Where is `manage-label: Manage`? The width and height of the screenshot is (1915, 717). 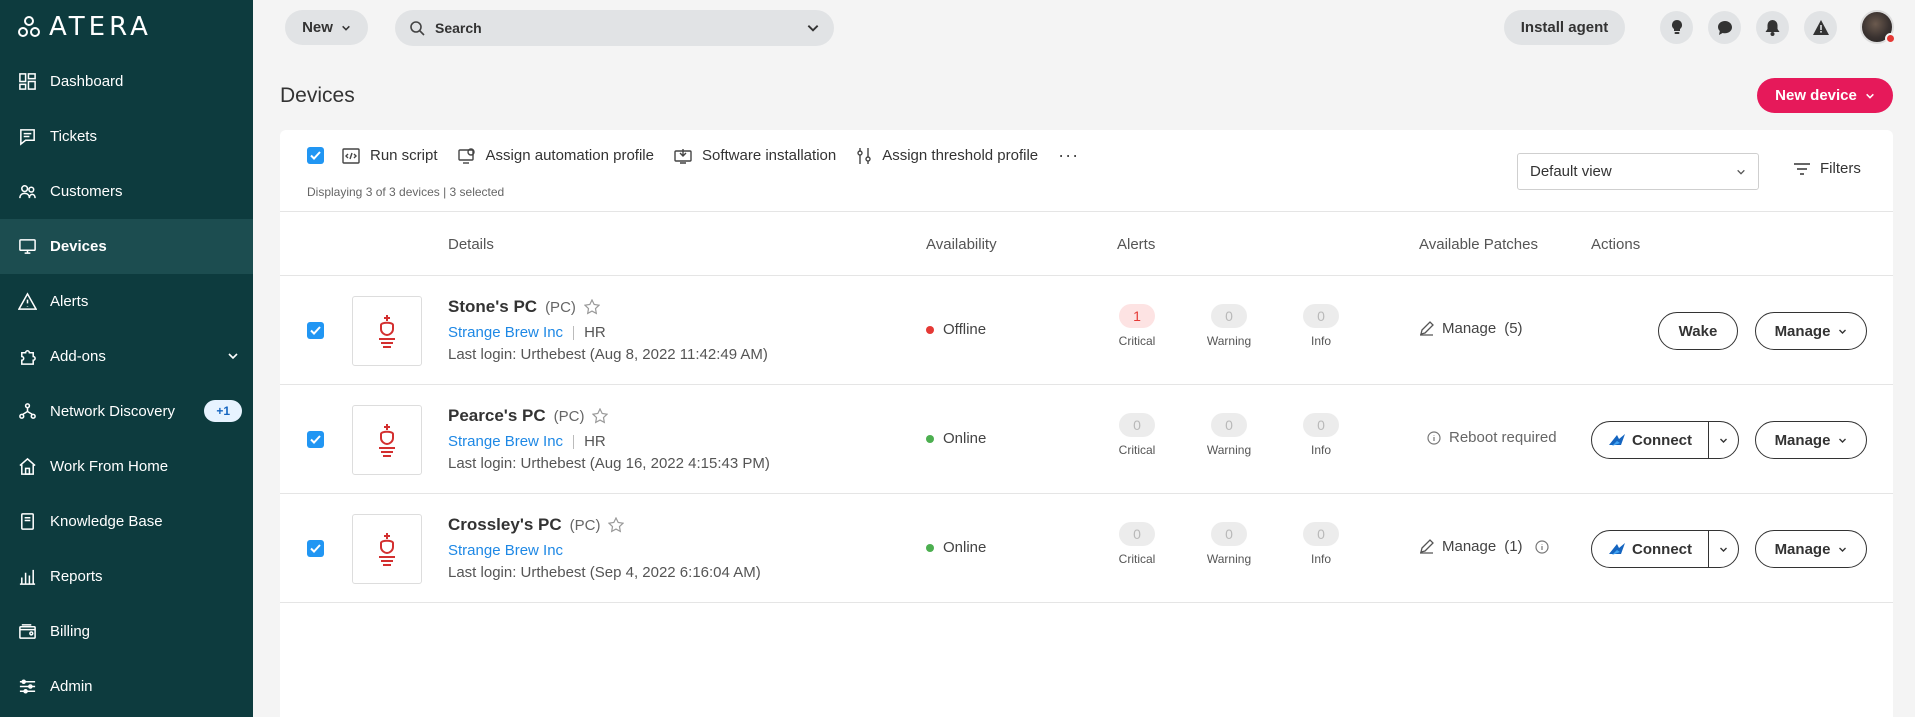
manage-label: Manage is located at coordinates (1802, 440).